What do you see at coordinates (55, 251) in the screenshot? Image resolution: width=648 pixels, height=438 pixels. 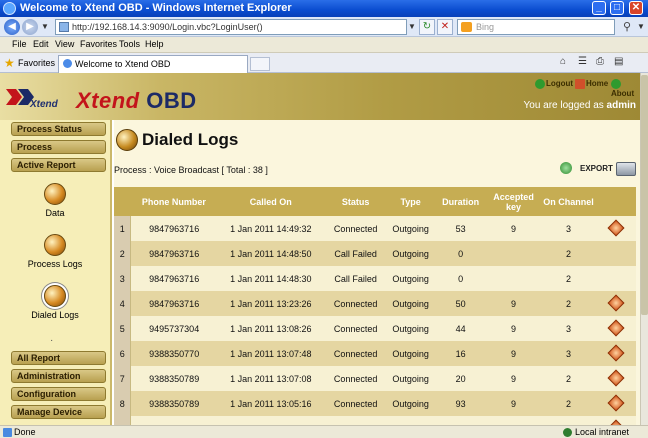 I see `sidebar-item-process-logs: Process Logs` at bounding box center [55, 251].